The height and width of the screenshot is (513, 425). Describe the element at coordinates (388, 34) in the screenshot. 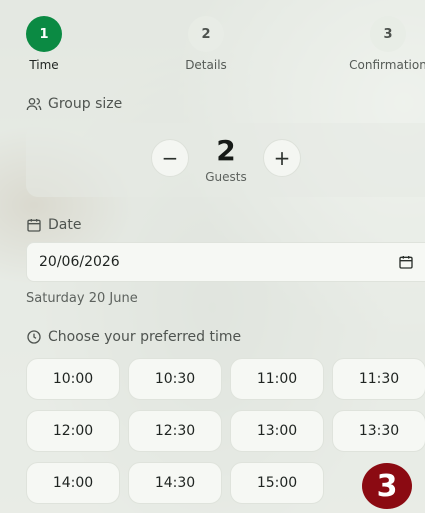

I see `step-number: 3` at that location.